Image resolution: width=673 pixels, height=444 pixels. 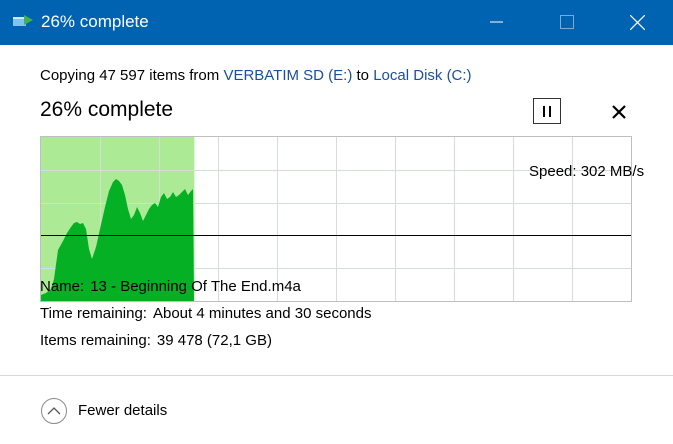 What do you see at coordinates (214, 340) in the screenshot?
I see `items-remaining-value: 39 478 (72,1 GB)` at bounding box center [214, 340].